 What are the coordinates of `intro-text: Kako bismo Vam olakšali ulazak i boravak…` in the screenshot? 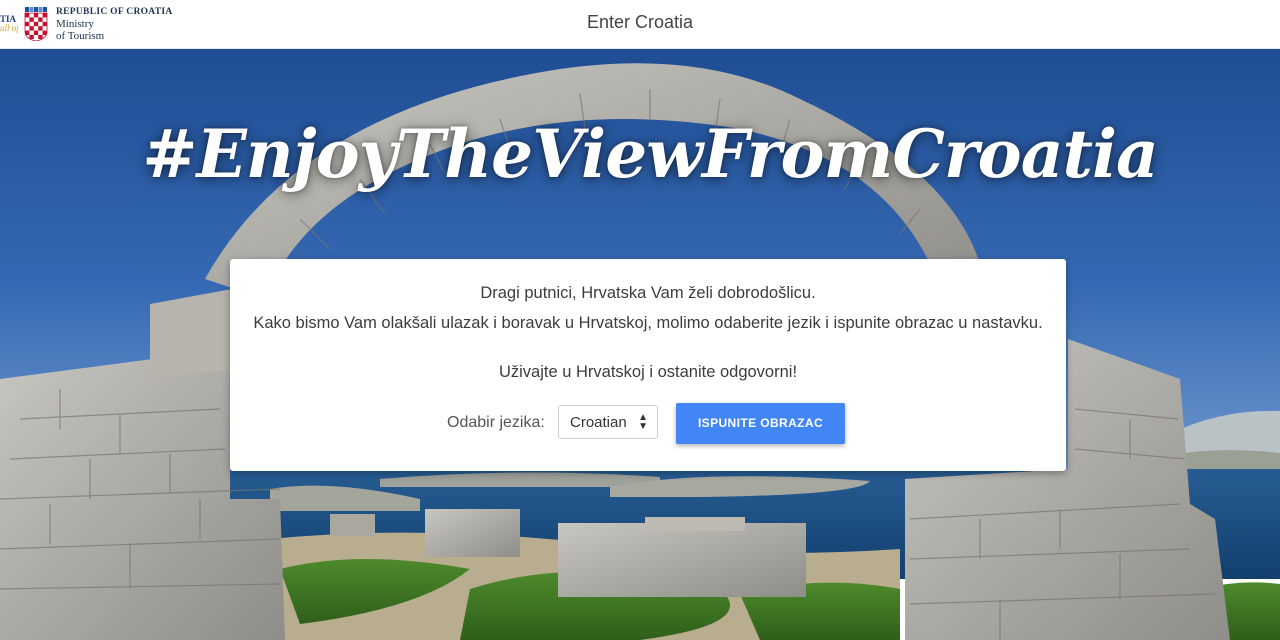 It's located at (648, 323).